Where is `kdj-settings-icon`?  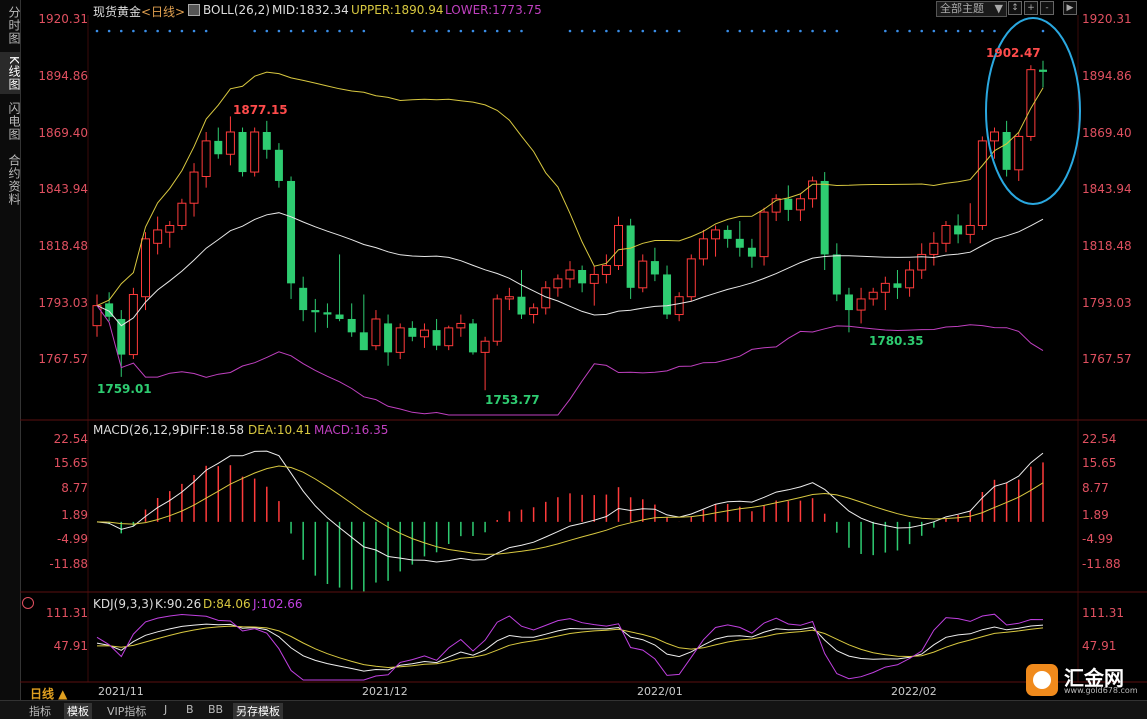
kdj-settings-icon is located at coordinates (28, 603).